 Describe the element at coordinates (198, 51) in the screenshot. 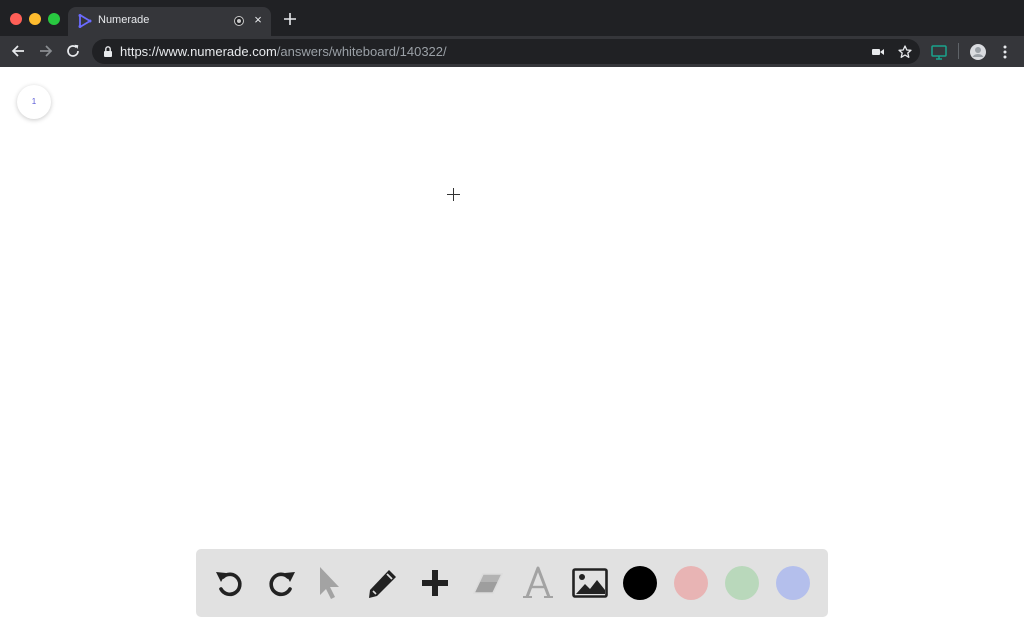

I see `url-host: https://www.numerade.com` at that location.